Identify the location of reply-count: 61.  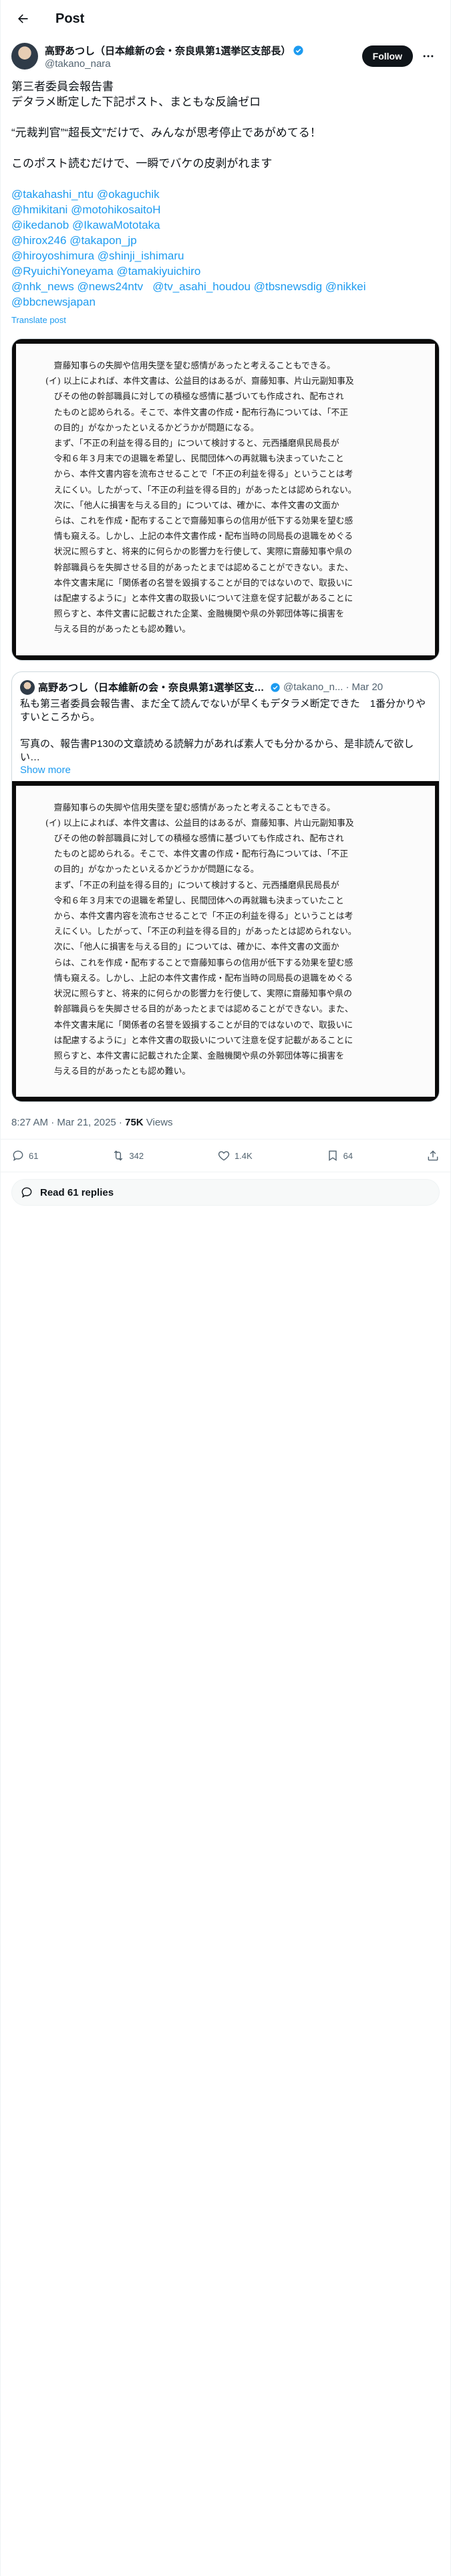
(34, 1155).